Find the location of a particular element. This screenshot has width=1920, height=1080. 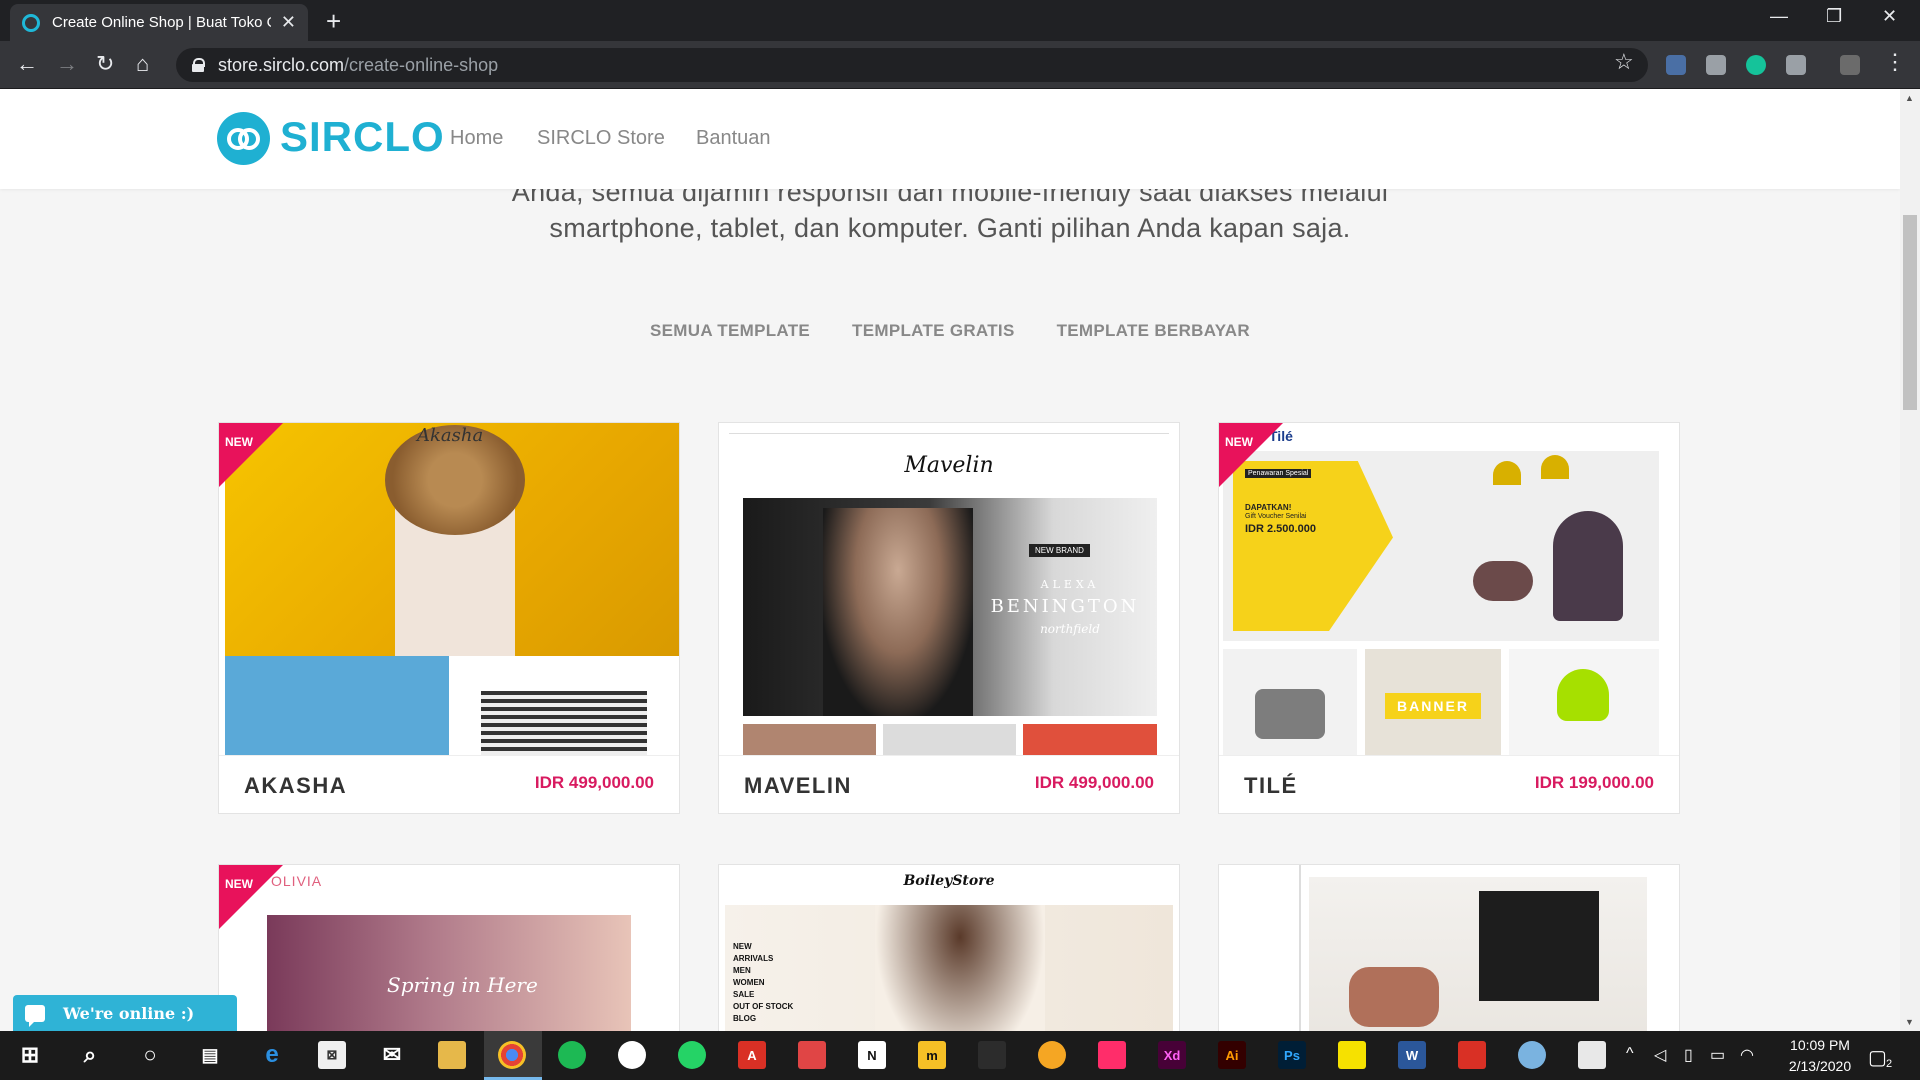

sirclo-favicon-icon is located at coordinates (31, 22).